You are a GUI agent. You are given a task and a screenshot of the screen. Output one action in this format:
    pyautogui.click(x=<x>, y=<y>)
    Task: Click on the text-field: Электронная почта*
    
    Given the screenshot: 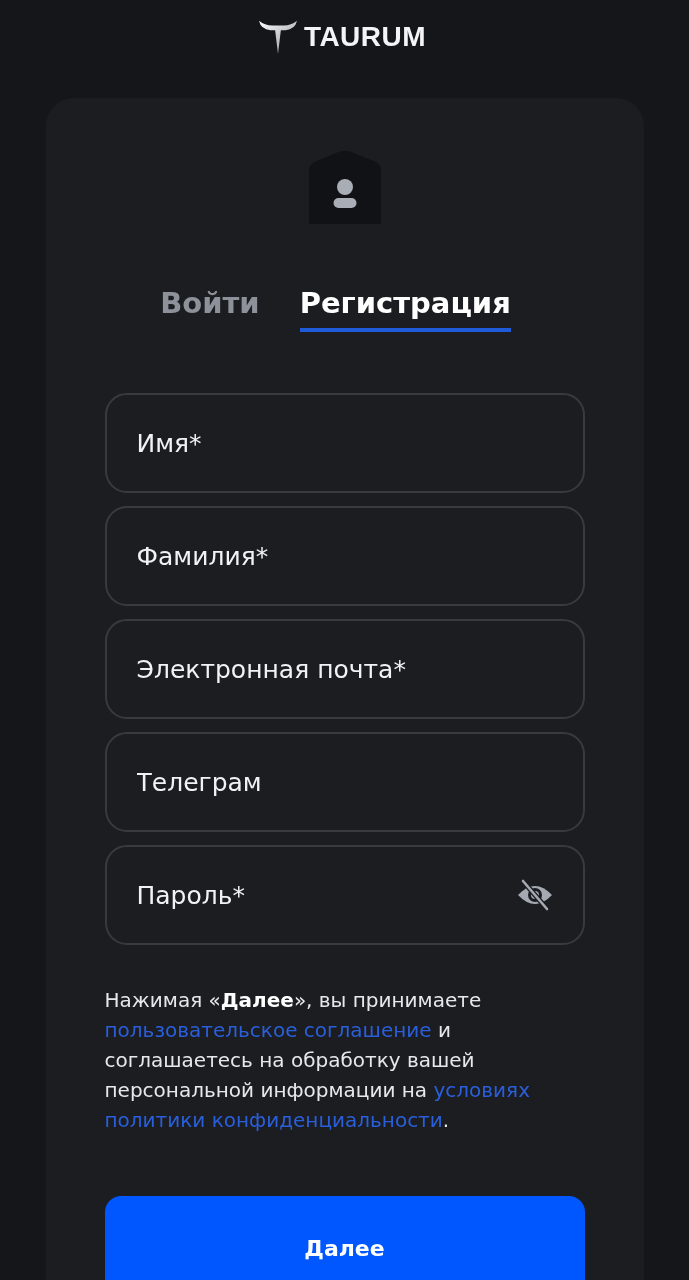 What is the action you would take?
    pyautogui.click(x=344, y=669)
    